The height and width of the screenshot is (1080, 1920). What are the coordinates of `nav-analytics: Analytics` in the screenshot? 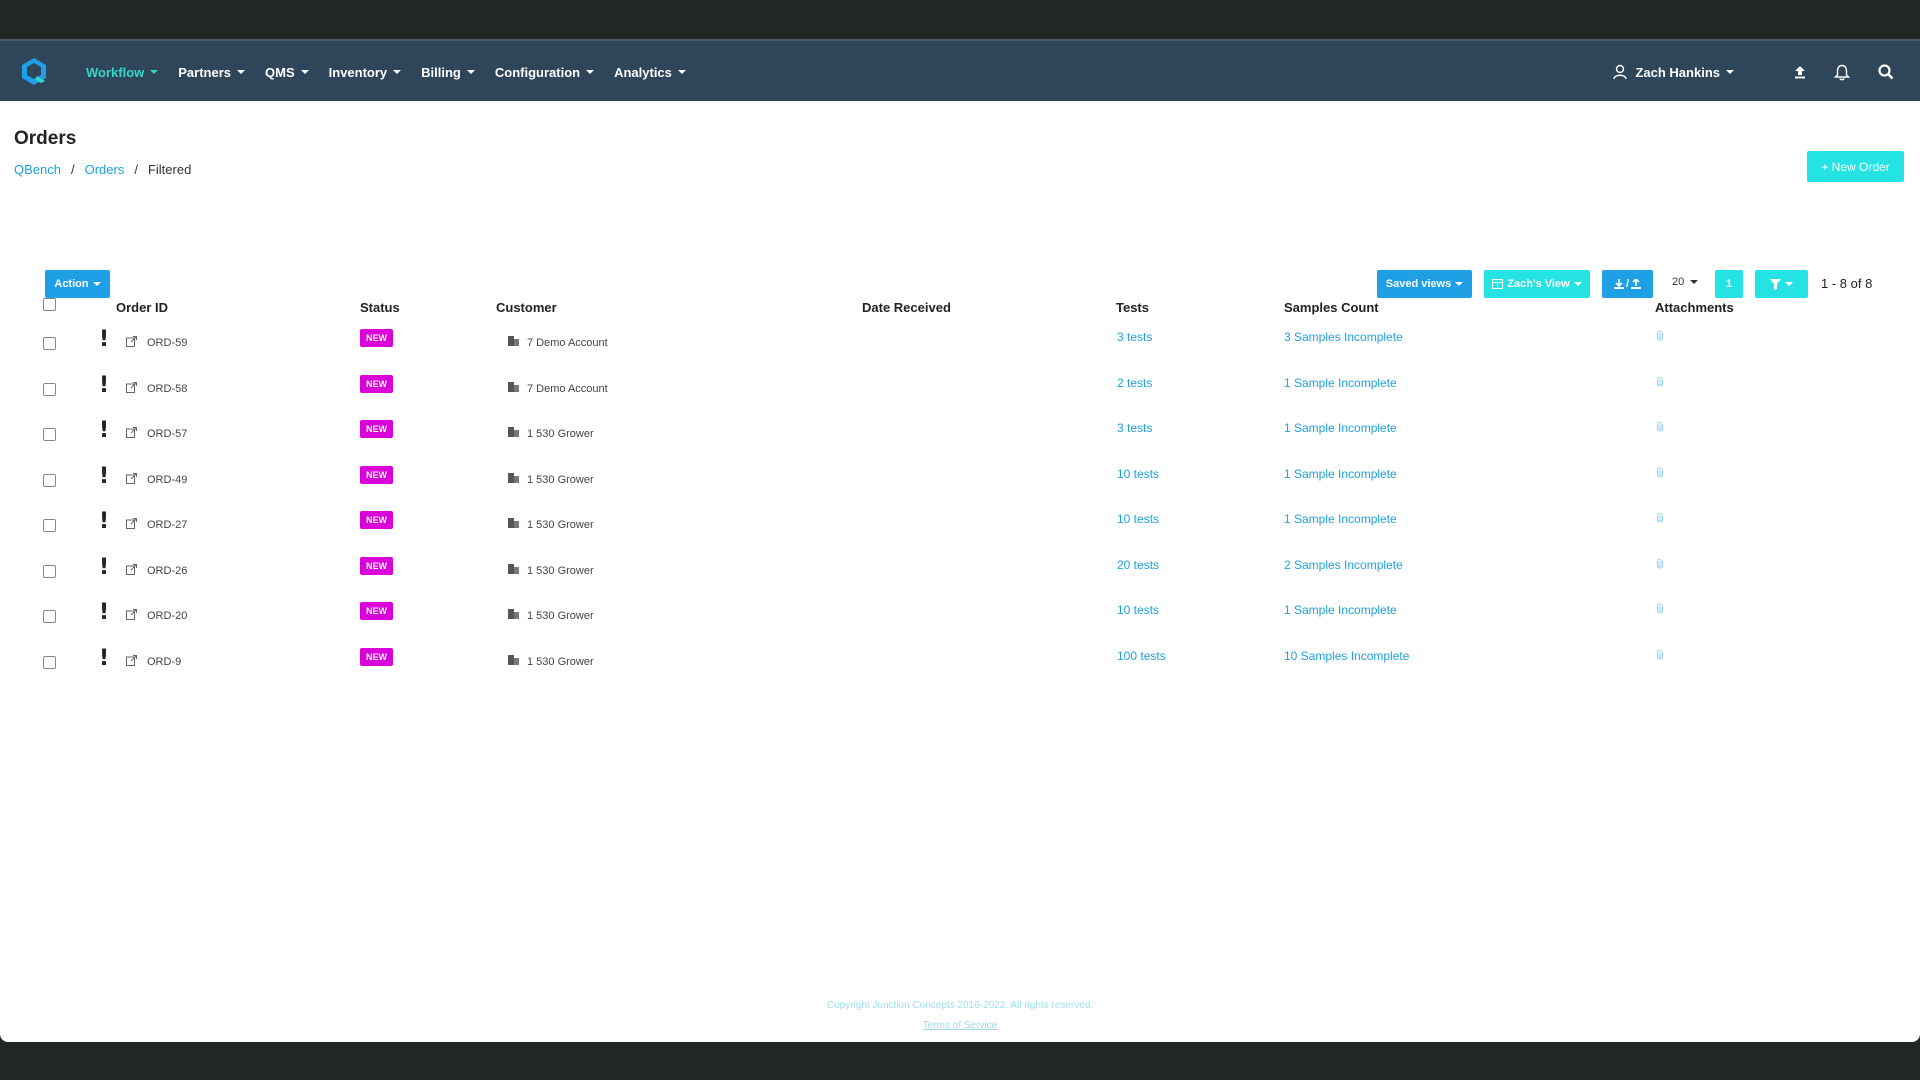 It's located at (650, 72).